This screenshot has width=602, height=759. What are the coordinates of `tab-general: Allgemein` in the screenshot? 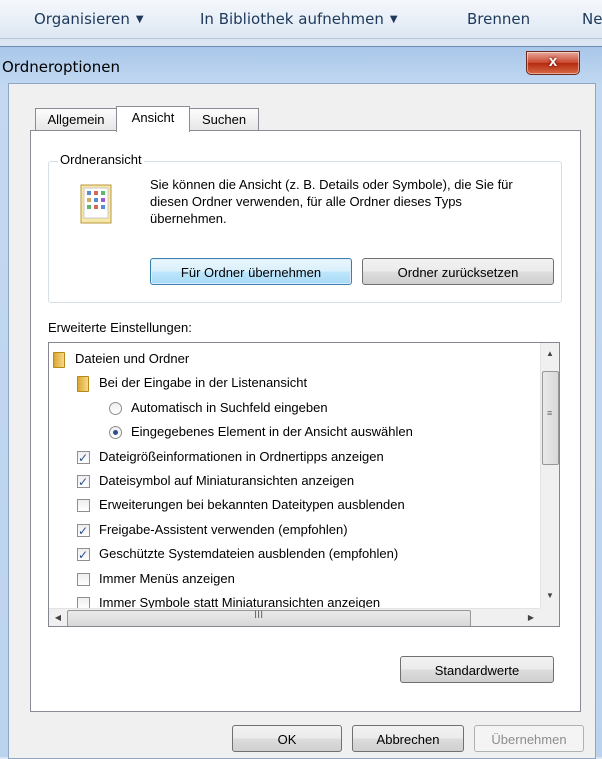 It's located at (76, 119).